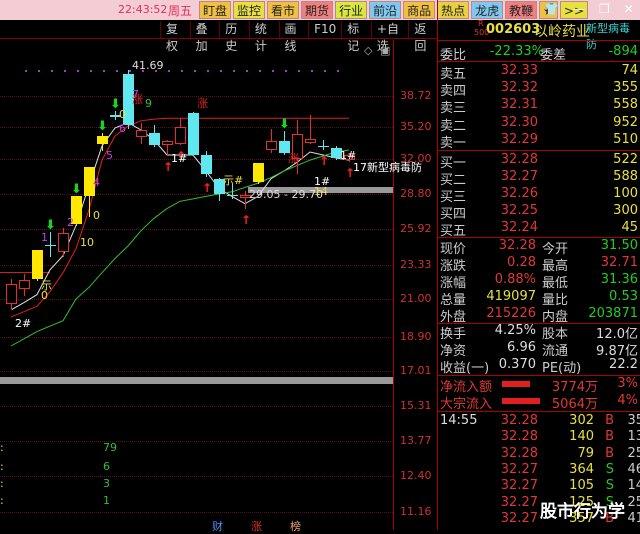 This screenshot has width=640, height=534. I want to click on nav-button: 龙虎, so click(487, 10).